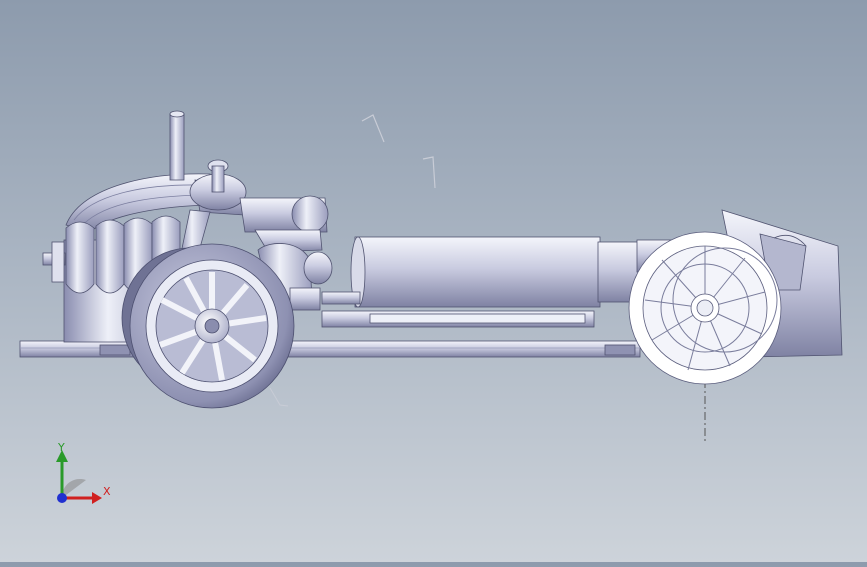 The image size is (867, 567). Describe the element at coordinates (62, 498) in the screenshot. I see `z-axis-dot` at that location.